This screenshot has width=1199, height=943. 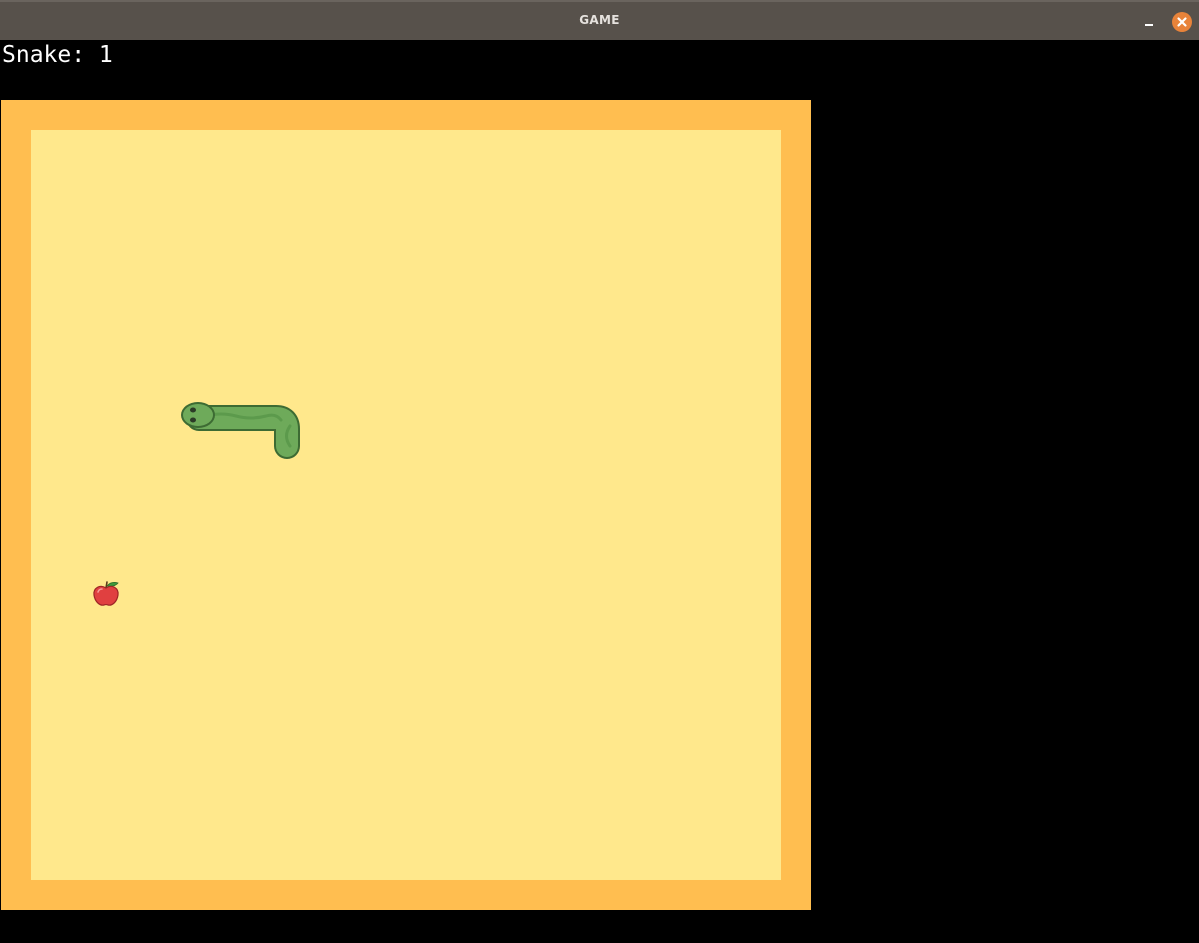 What do you see at coordinates (243, 432) in the screenshot?
I see `snake-body` at bounding box center [243, 432].